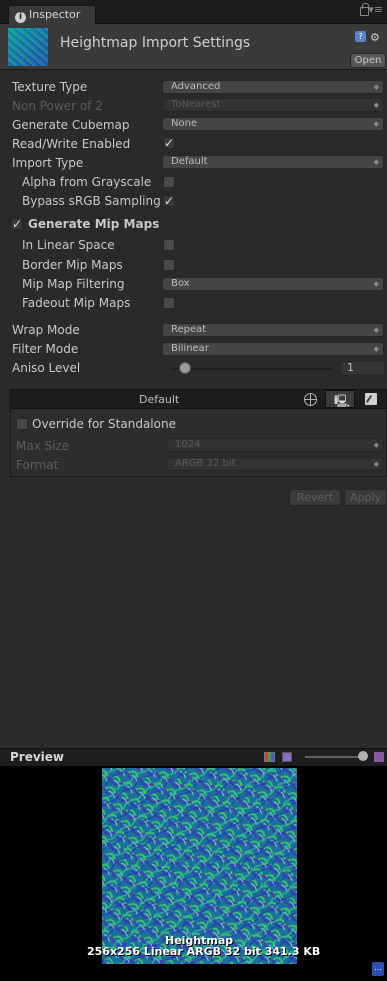  Describe the element at coordinates (273, 284) in the screenshot. I see `mip-map-filtering-dropdown: Box` at that location.